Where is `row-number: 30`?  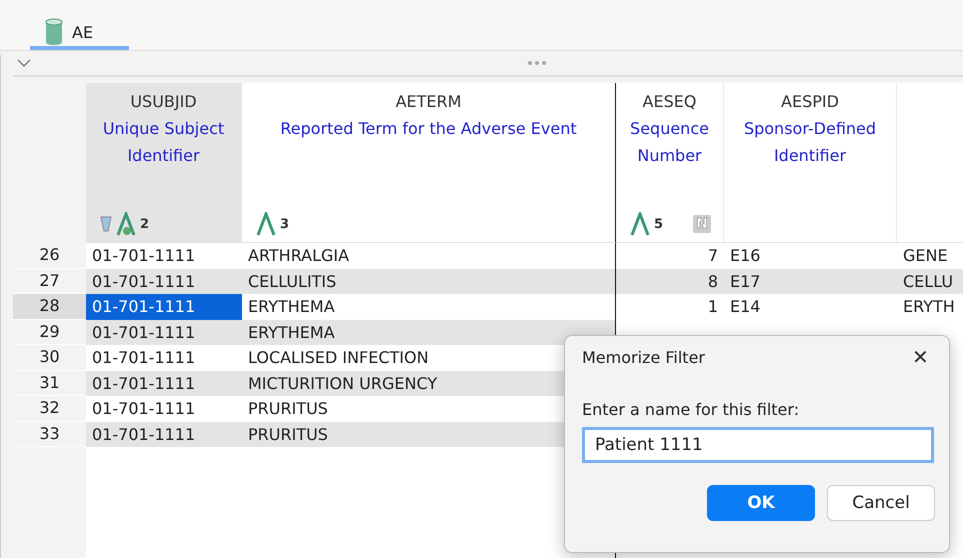
row-number: 30 is located at coordinates (49, 357).